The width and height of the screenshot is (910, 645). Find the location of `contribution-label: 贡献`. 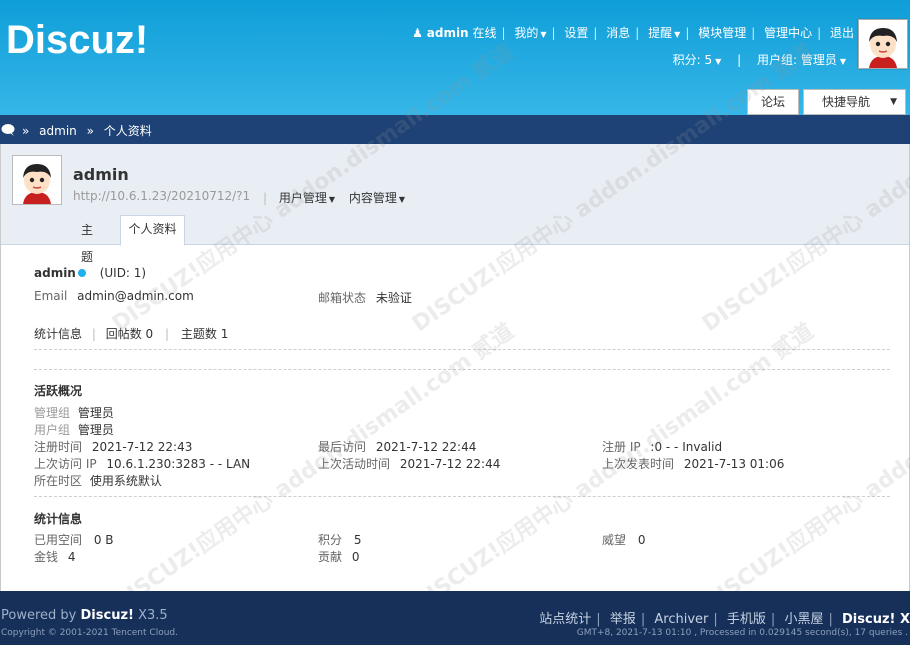

contribution-label: 贡献 is located at coordinates (330, 557).